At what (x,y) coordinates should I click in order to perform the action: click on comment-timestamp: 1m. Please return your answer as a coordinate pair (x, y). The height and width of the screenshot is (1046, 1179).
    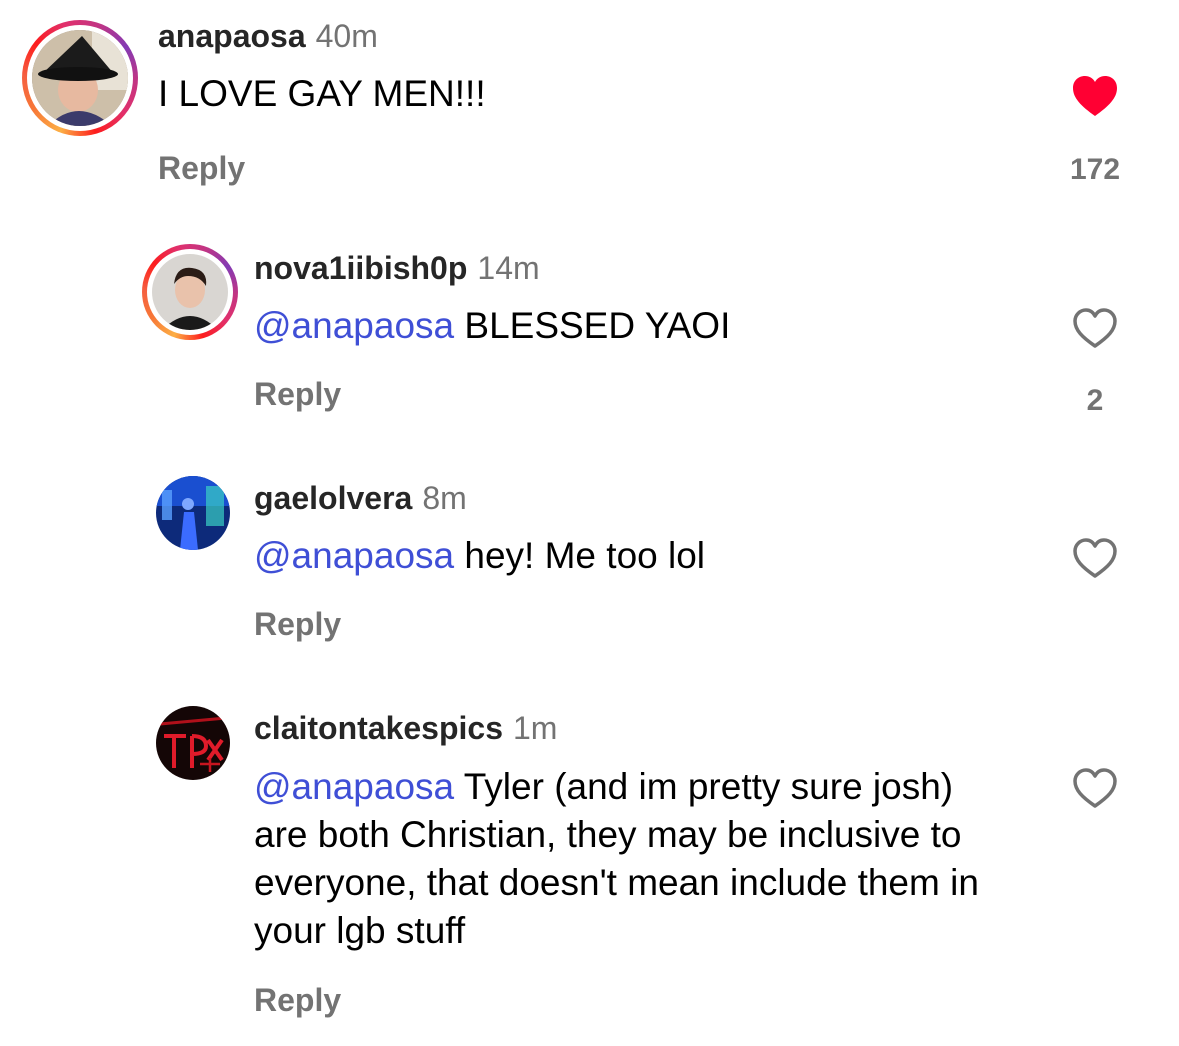
    Looking at the image, I should click on (535, 728).